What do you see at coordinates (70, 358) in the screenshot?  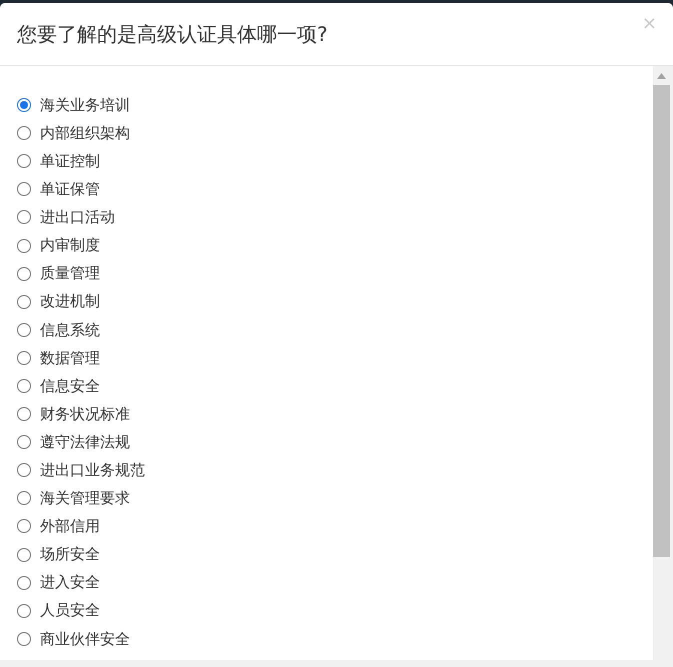 I see `option-label: 数据管理` at bounding box center [70, 358].